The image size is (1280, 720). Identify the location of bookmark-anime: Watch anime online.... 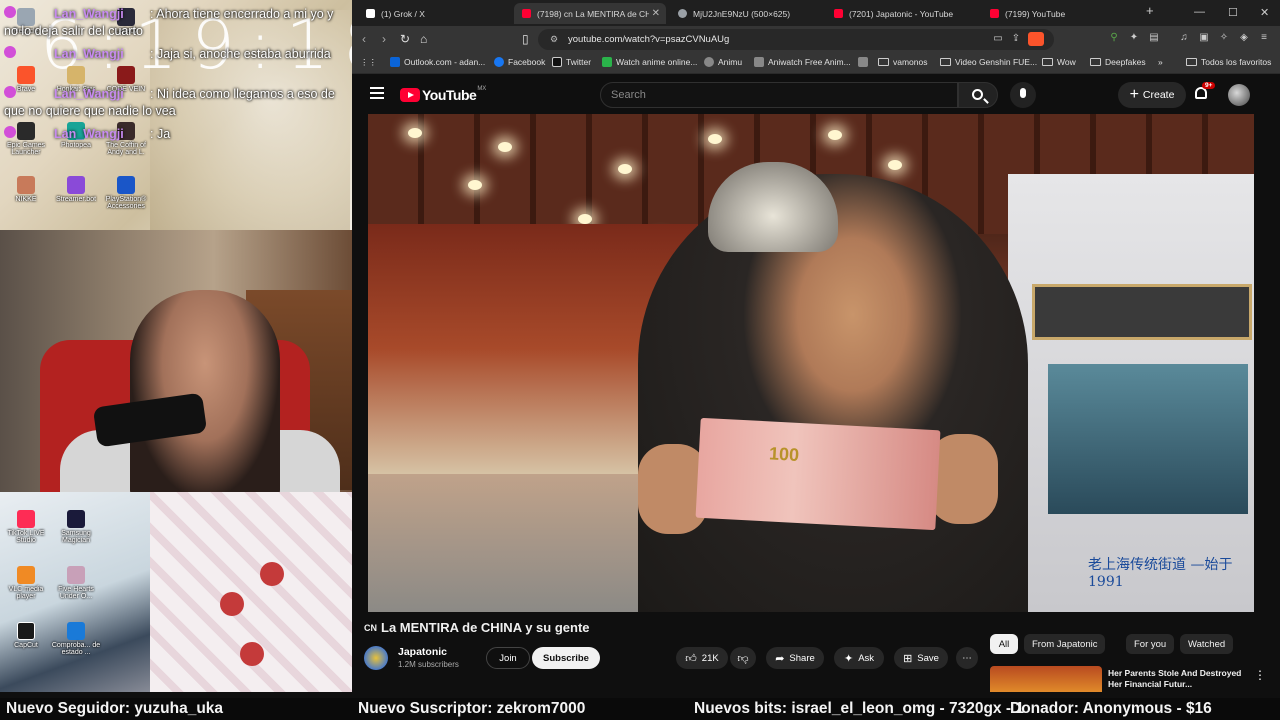
(649, 62).